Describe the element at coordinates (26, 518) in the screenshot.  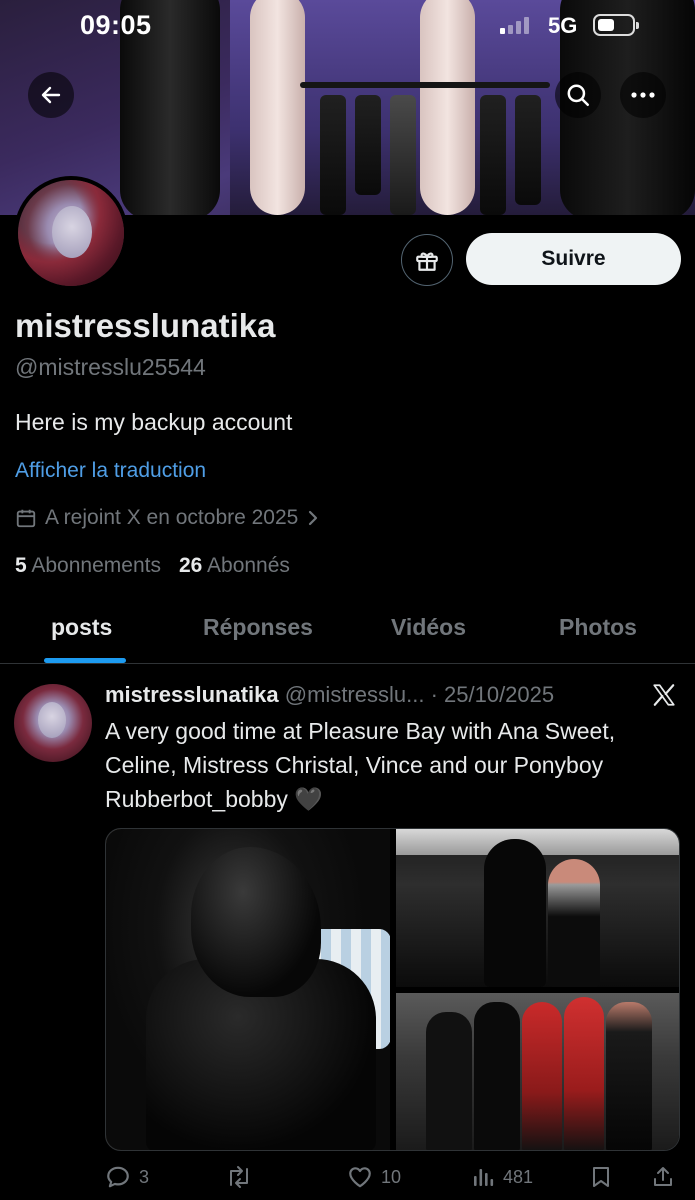
I see `calendar-icon` at that location.